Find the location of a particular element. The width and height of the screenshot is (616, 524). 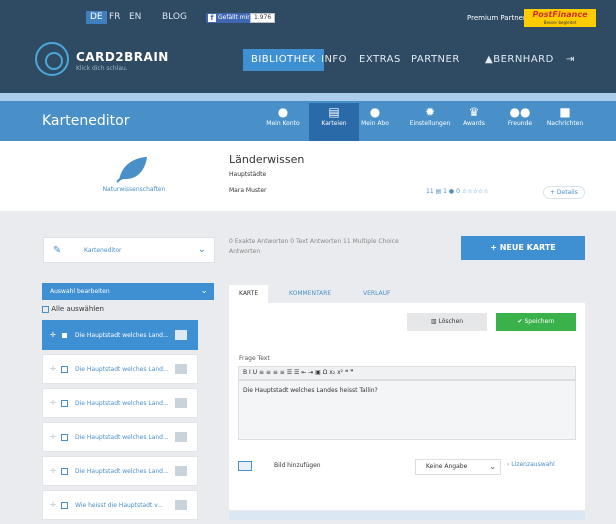

nav-bibliothek: BIBLIOTHEK is located at coordinates (283, 60).